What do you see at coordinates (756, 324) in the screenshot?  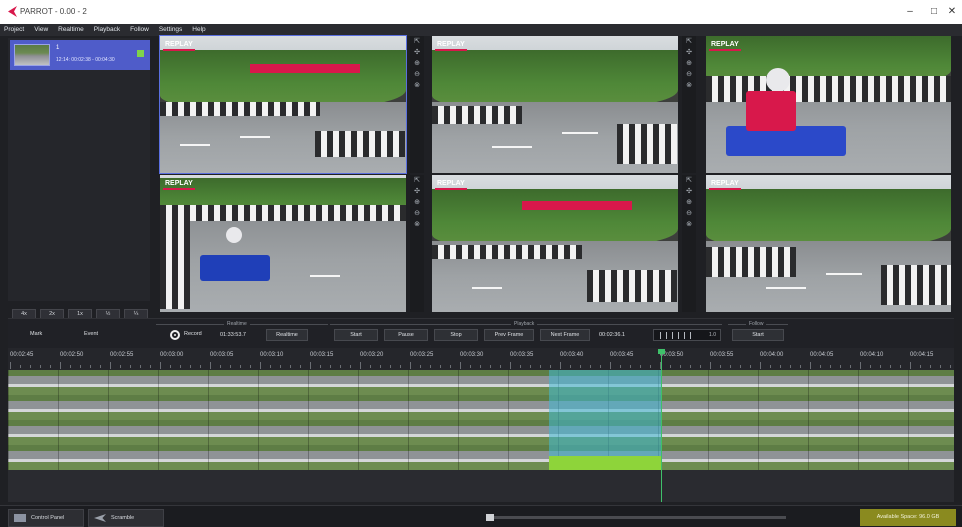 I see `follow-group-label: Follow` at bounding box center [756, 324].